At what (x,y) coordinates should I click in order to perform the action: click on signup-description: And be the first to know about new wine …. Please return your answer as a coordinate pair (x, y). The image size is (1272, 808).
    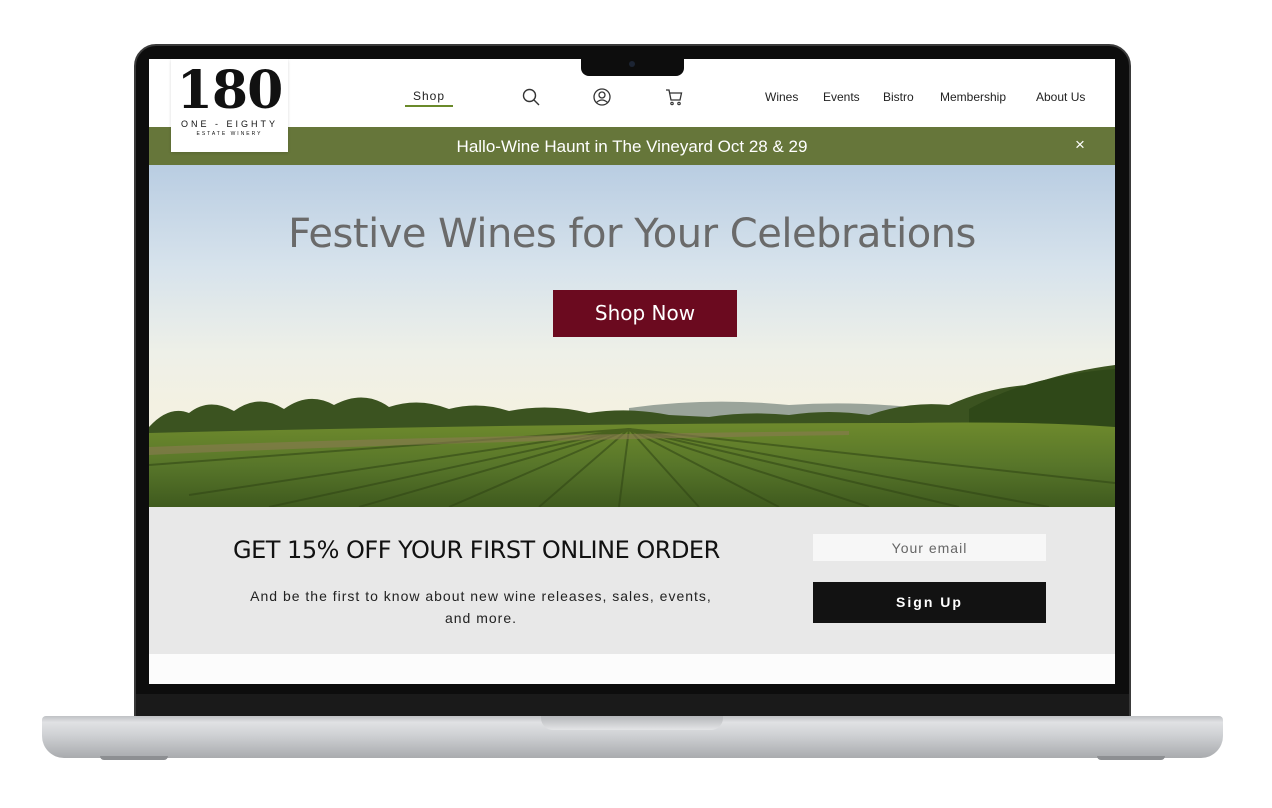
    Looking at the image, I should click on (481, 607).